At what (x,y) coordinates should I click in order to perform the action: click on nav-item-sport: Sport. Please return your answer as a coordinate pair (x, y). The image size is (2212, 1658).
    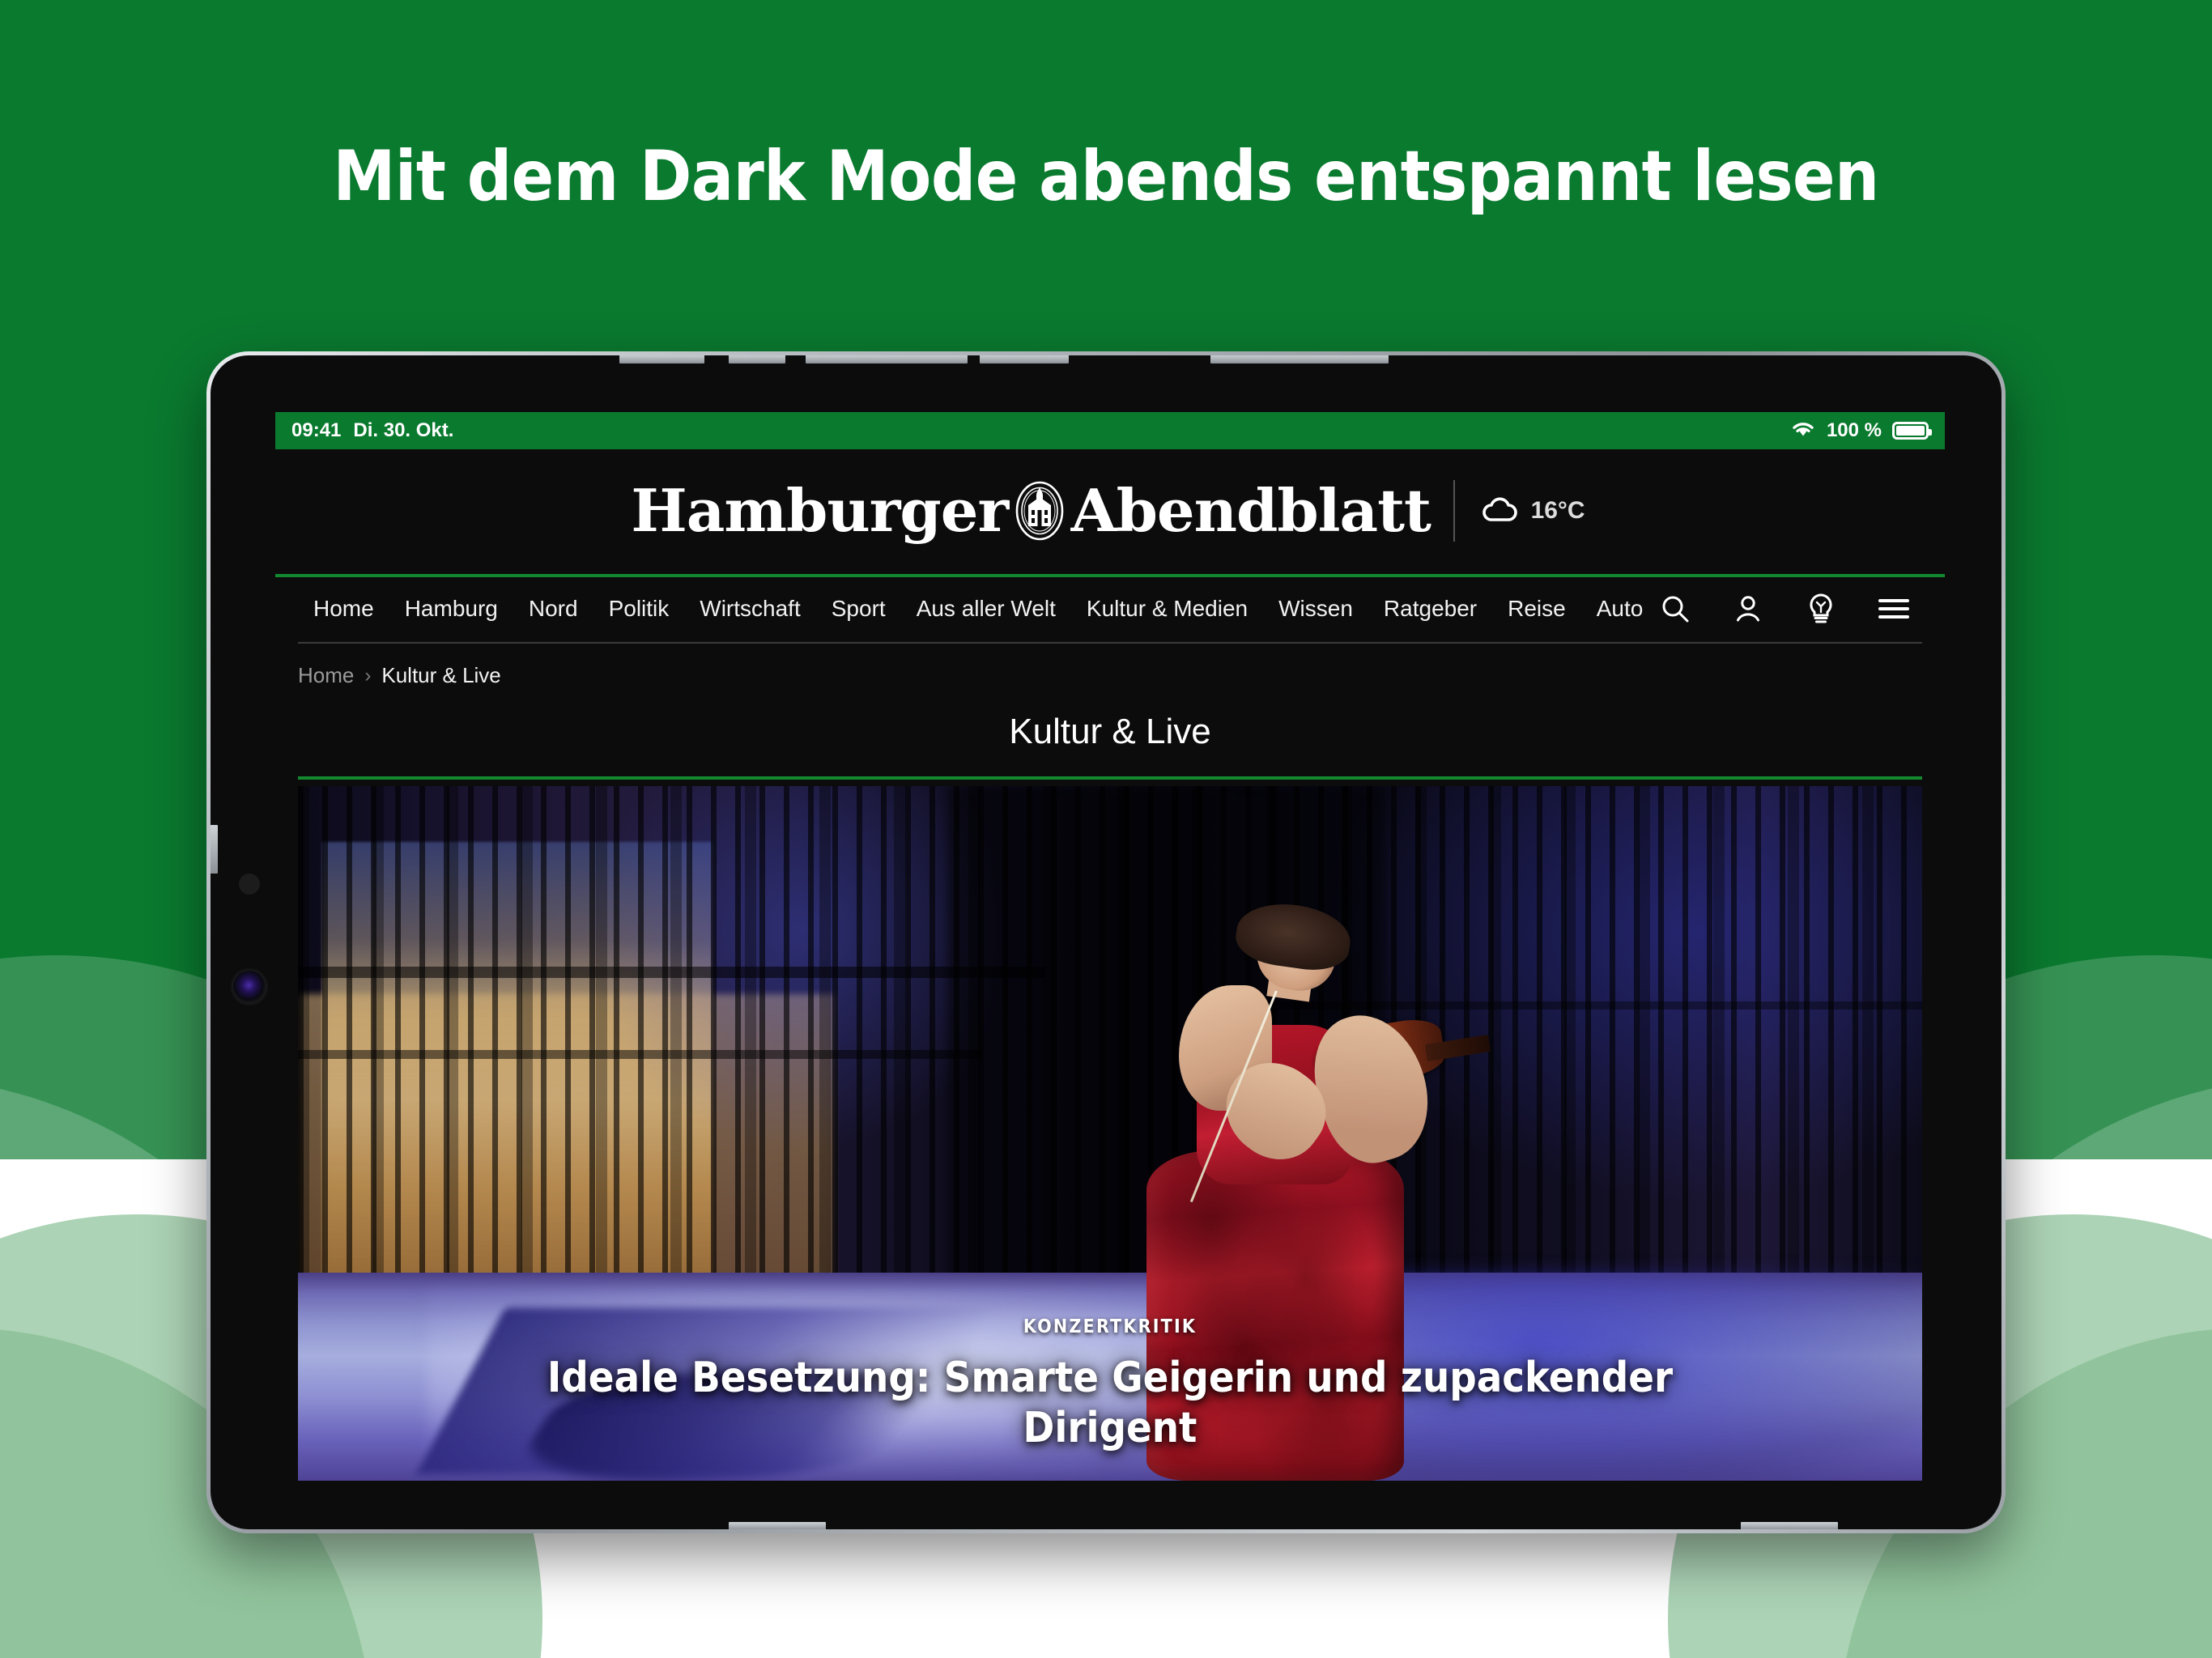
    Looking at the image, I should click on (859, 609).